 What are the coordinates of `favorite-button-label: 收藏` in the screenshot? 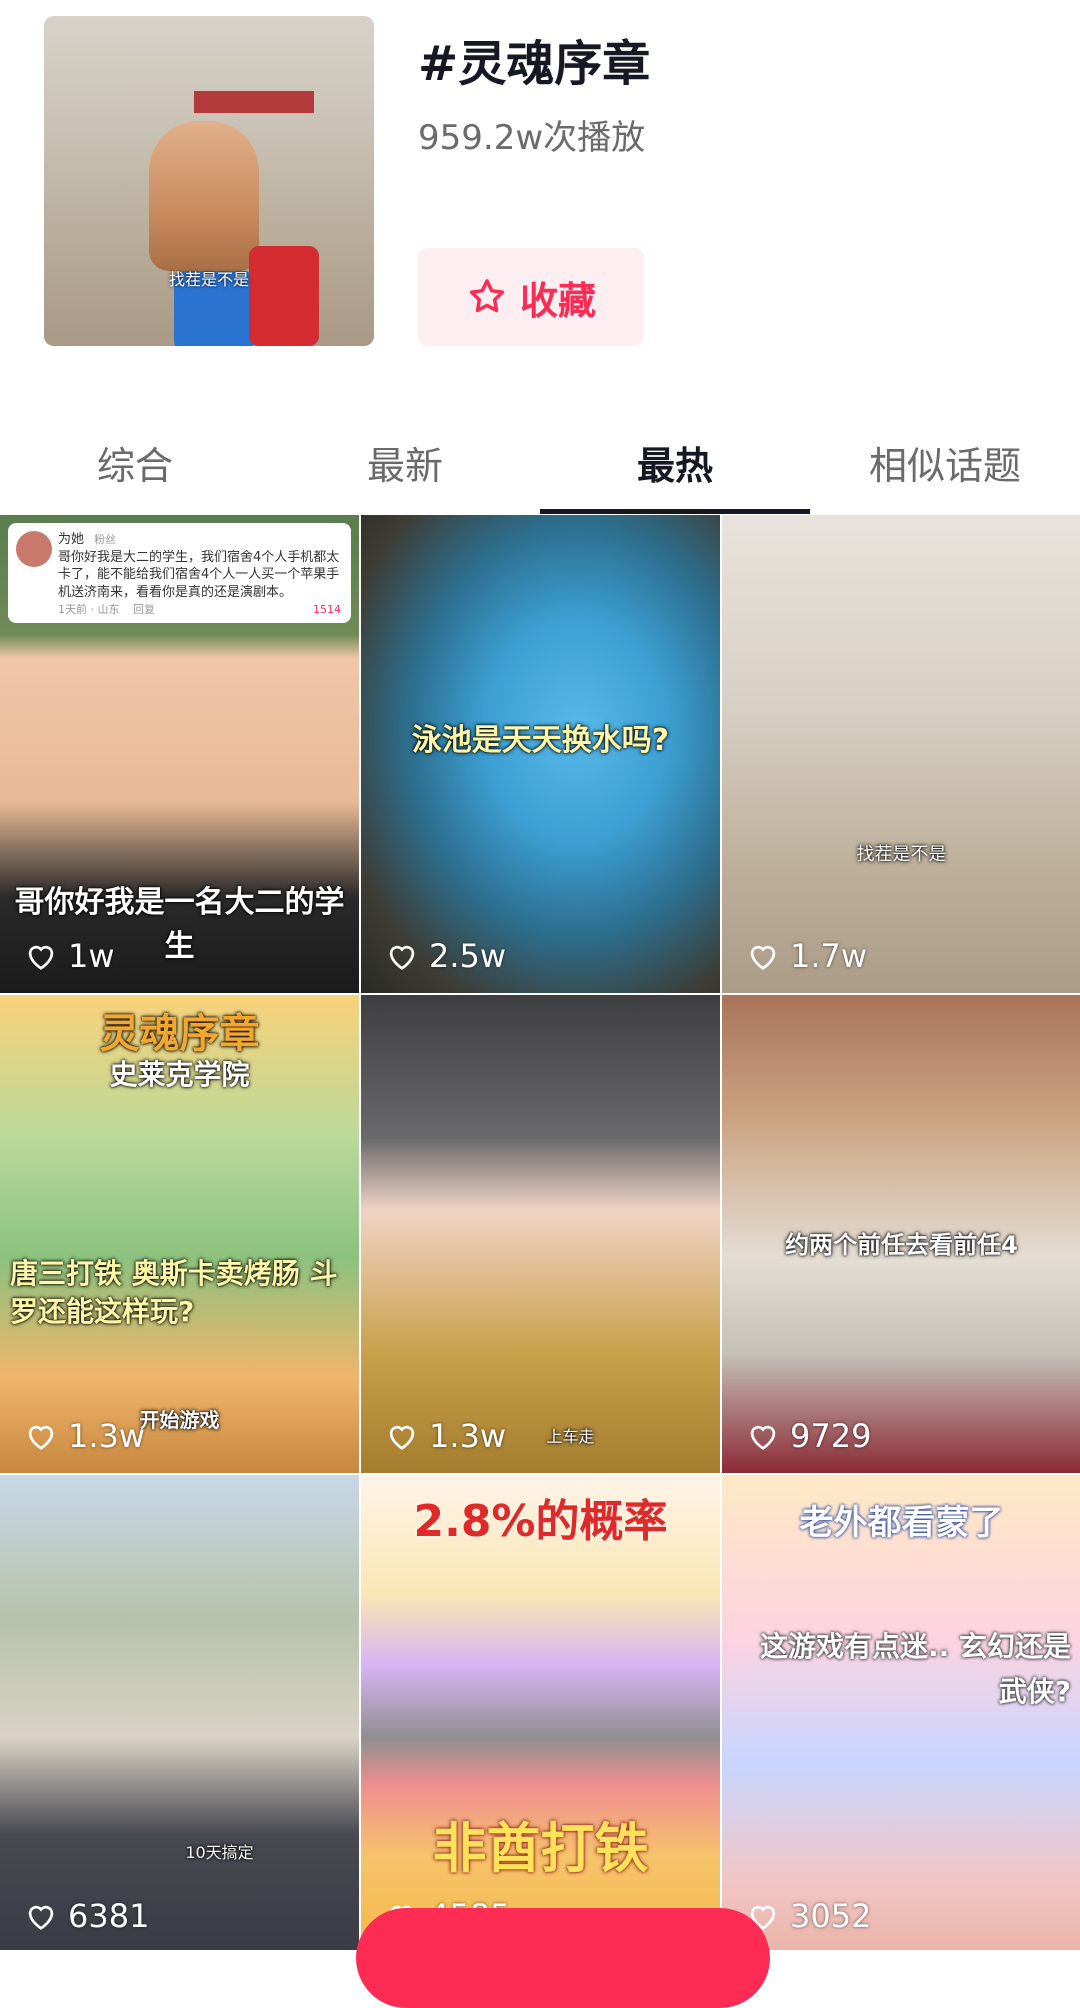 It's located at (557, 300).